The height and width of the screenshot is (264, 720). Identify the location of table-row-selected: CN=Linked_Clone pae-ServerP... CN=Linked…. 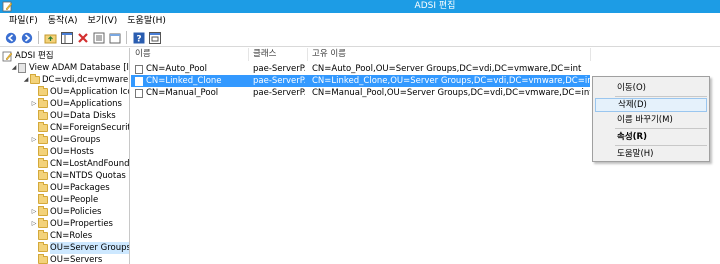
(360, 81).